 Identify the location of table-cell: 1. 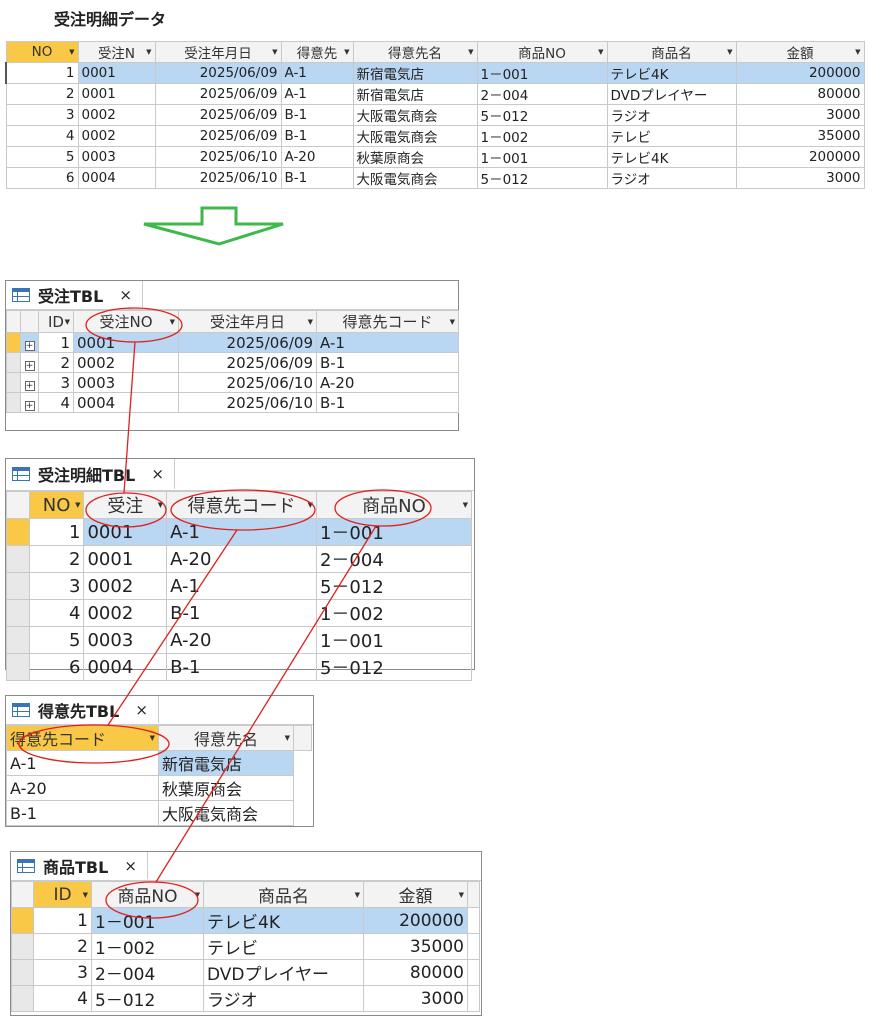
(56, 342).